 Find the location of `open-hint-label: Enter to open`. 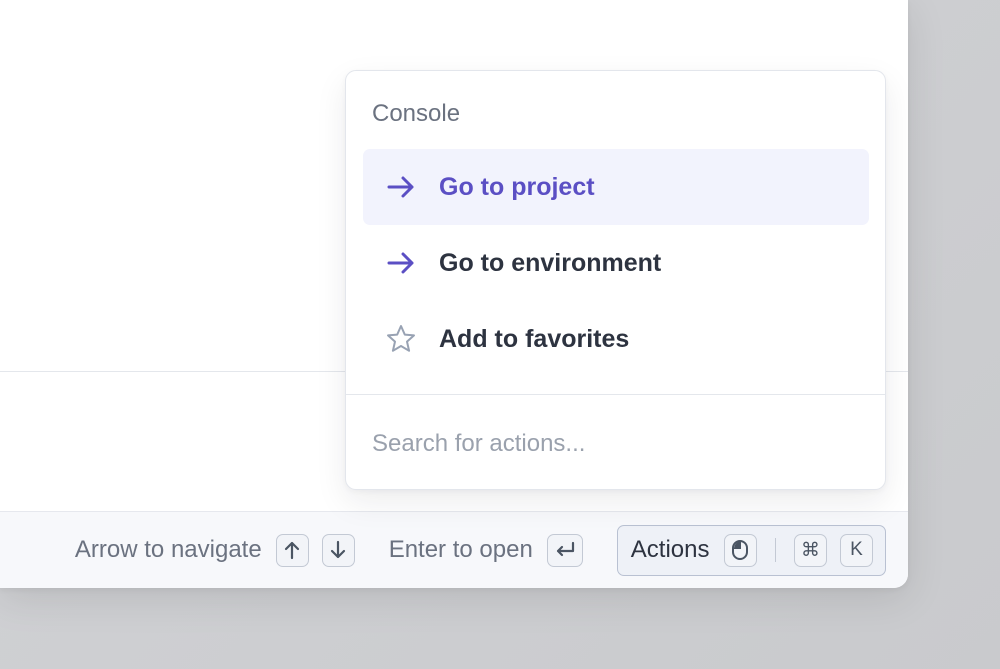

open-hint-label: Enter to open is located at coordinates (460, 549).